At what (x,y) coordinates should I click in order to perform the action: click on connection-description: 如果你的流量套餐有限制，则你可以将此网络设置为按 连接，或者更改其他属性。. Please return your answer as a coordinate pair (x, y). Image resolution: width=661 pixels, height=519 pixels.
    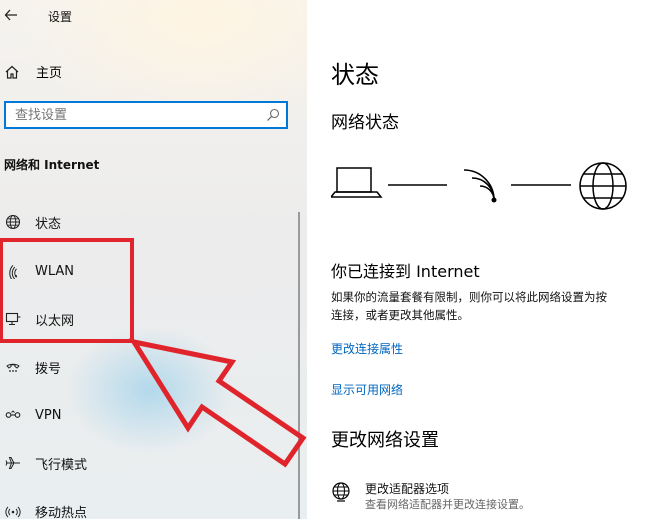
    Looking at the image, I should click on (496, 306).